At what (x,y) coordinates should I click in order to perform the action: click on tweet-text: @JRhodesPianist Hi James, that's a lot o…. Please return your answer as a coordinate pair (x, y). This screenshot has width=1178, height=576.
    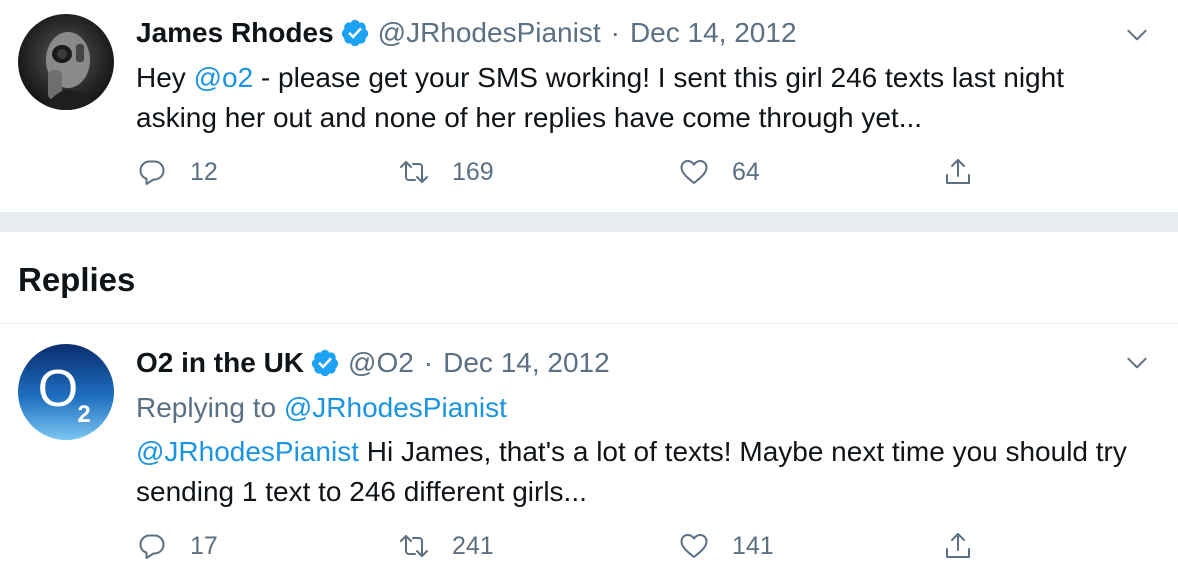
    Looking at the image, I should click on (636, 472).